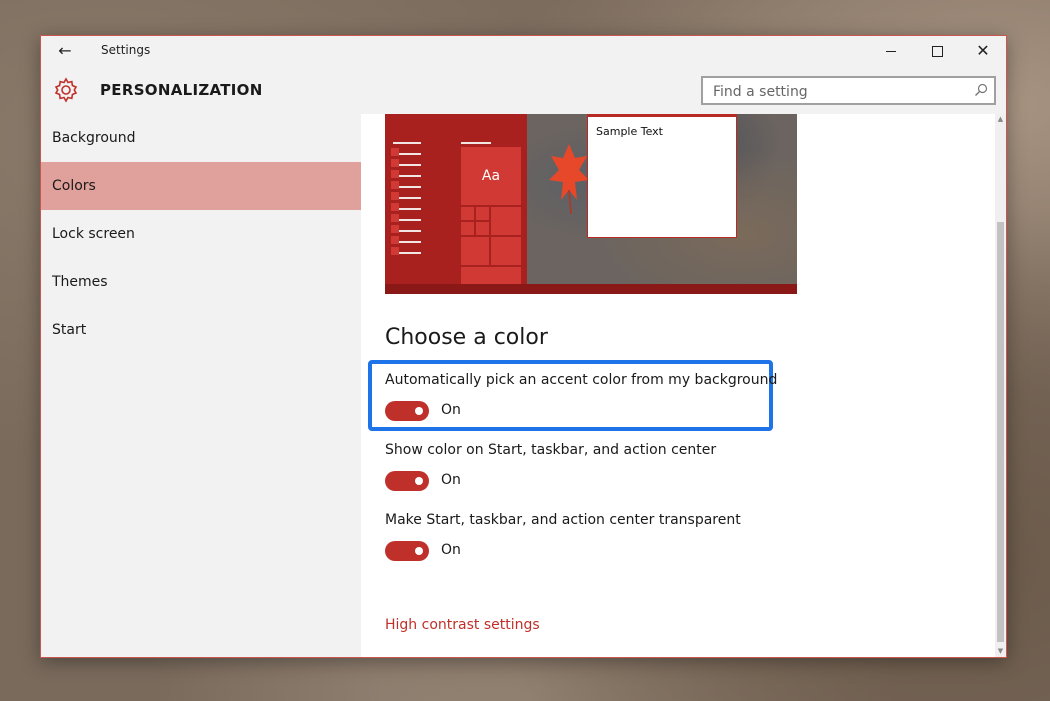 This screenshot has width=1050, height=701. What do you see at coordinates (1000, 432) in the screenshot?
I see `scroll-thumb` at bounding box center [1000, 432].